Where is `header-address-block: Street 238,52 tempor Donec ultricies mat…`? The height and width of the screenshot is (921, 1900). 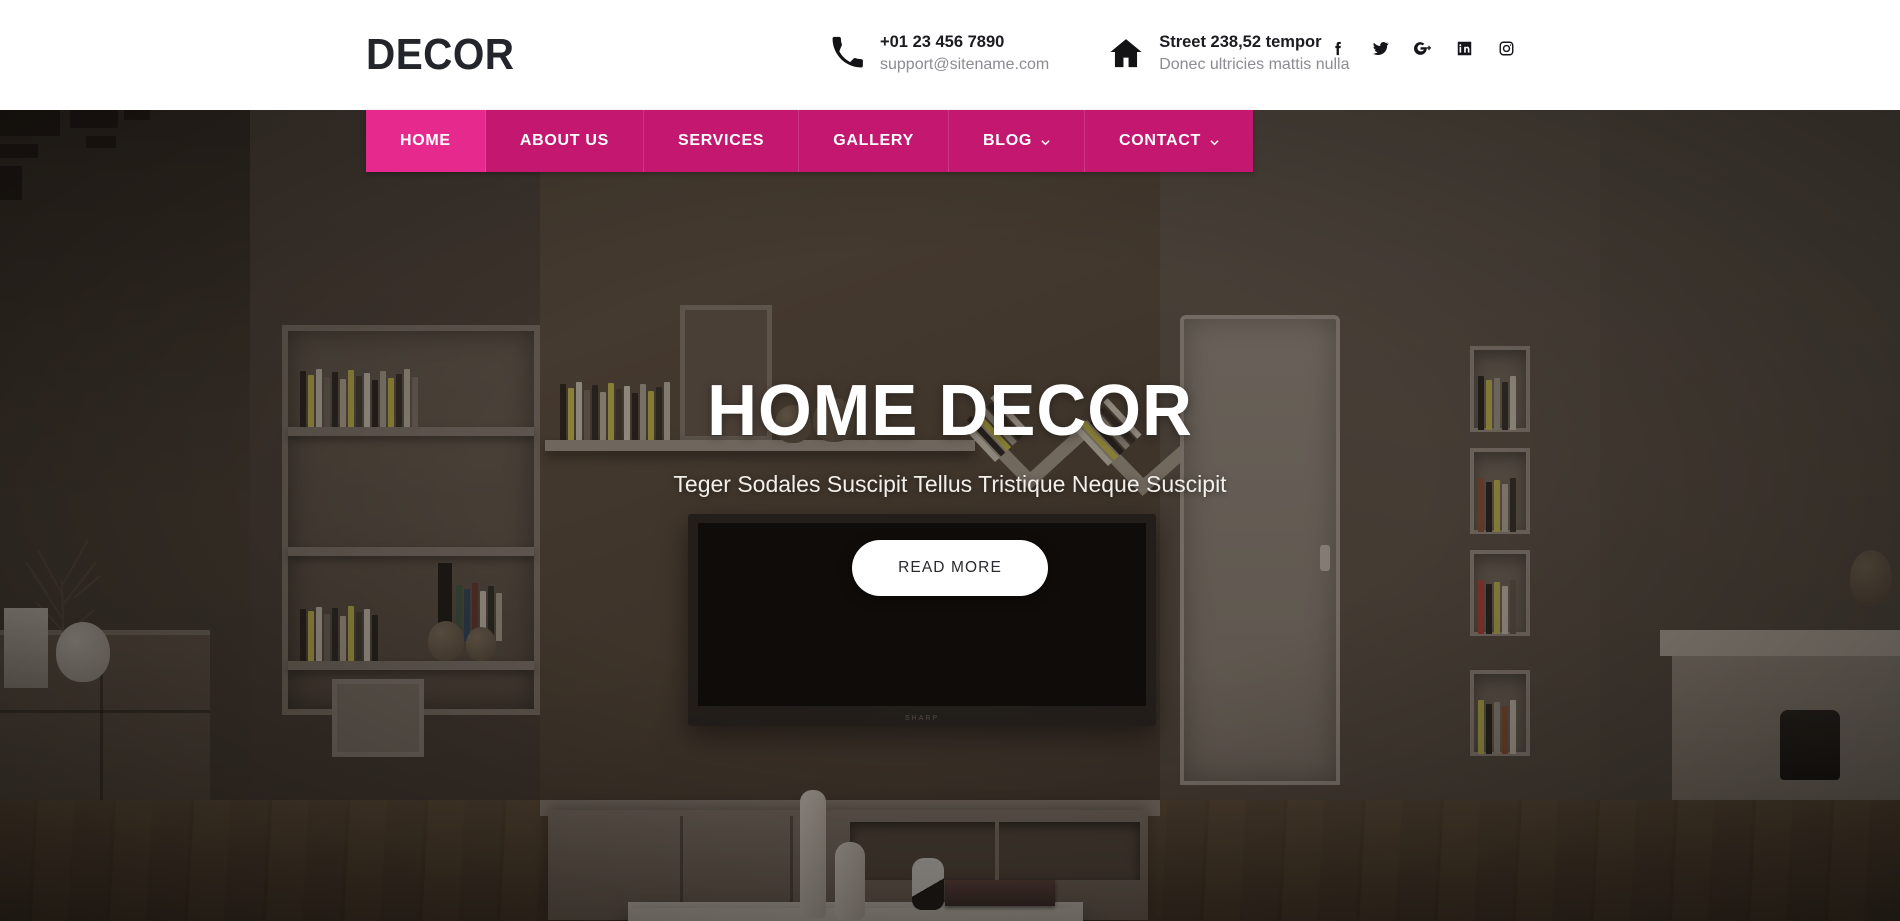 header-address-block: Street 238,52 tempor Donec ultricies mat… is located at coordinates (1229, 53).